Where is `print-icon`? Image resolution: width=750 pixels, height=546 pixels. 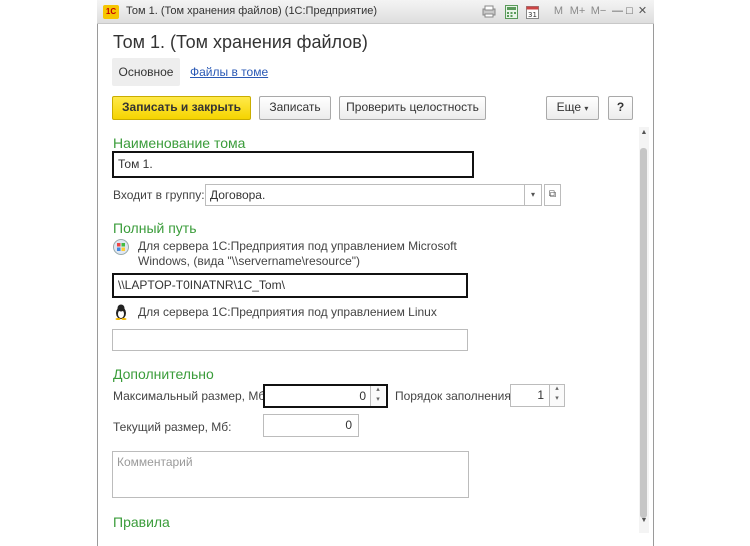 print-icon is located at coordinates (489, 11).